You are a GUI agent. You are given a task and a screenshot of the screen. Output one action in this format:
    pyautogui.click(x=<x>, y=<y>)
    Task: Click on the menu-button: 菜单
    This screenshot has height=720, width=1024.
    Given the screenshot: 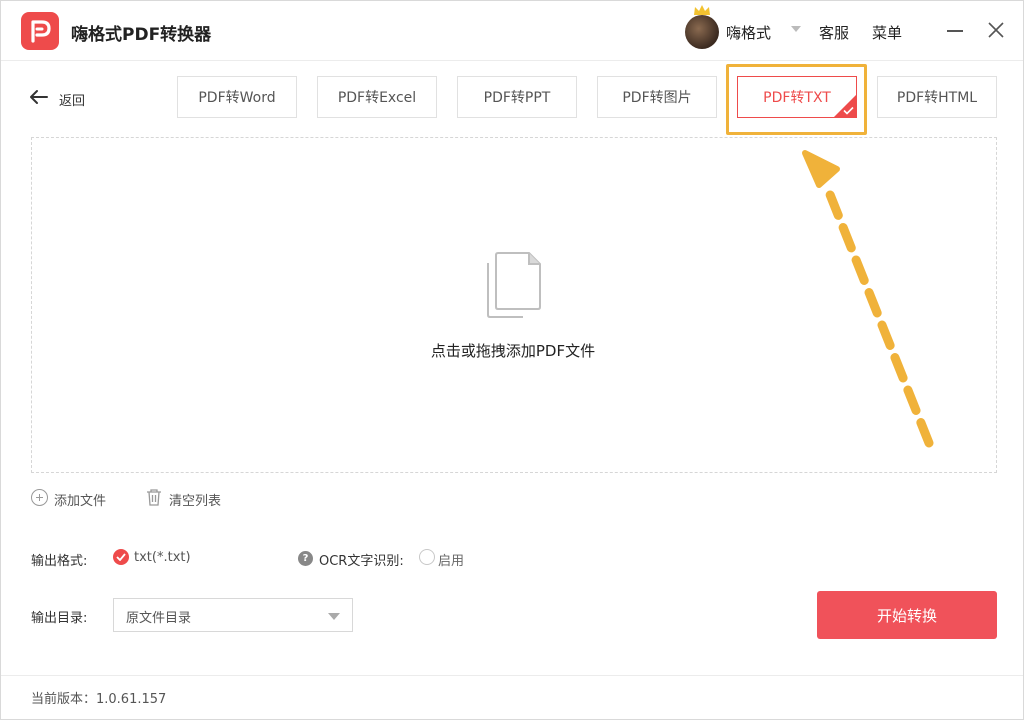 What is the action you would take?
    pyautogui.click(x=887, y=32)
    